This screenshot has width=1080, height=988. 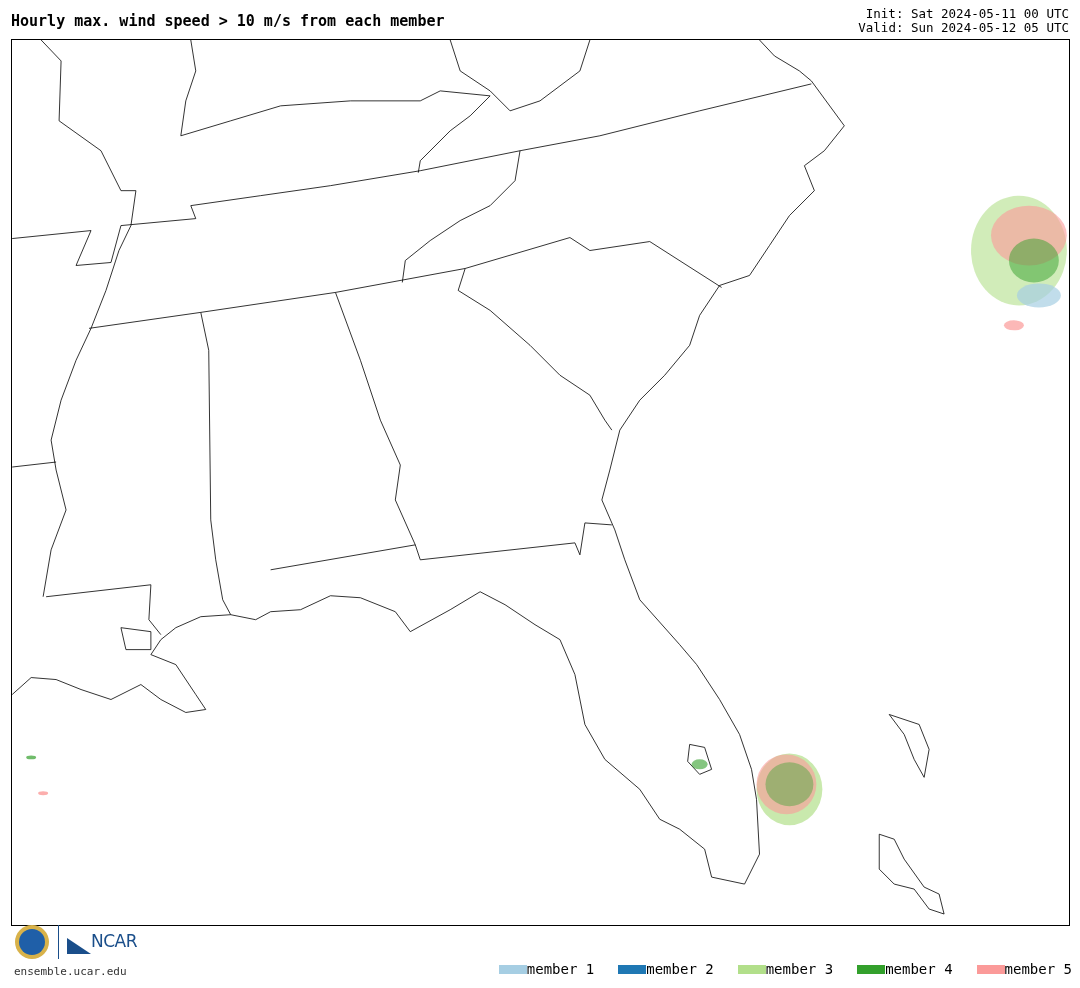 I want to click on legend-label: member 4, so click(x=919, y=969).